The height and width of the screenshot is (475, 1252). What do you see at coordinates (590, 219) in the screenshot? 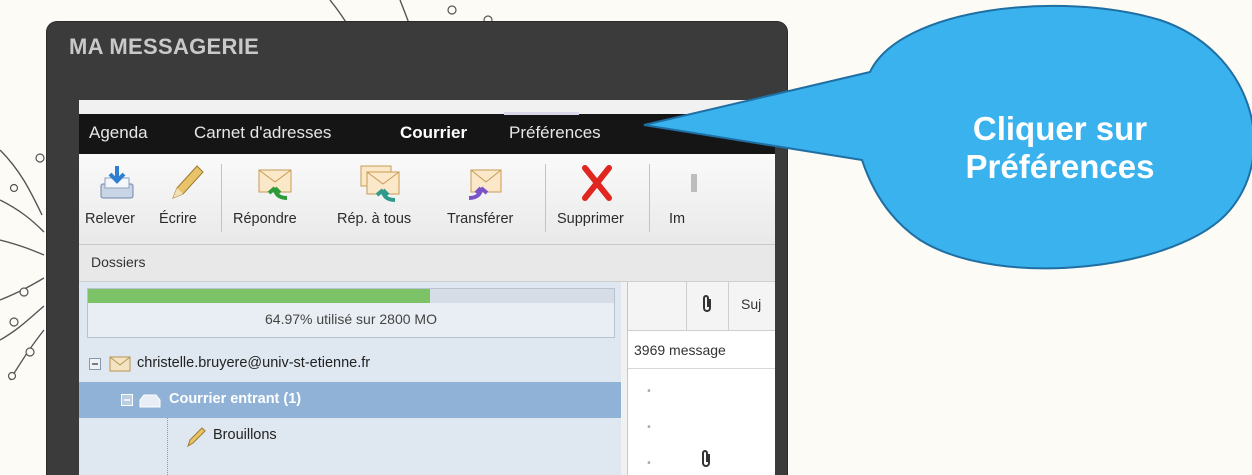
I see `delete-label: Supprimer` at bounding box center [590, 219].